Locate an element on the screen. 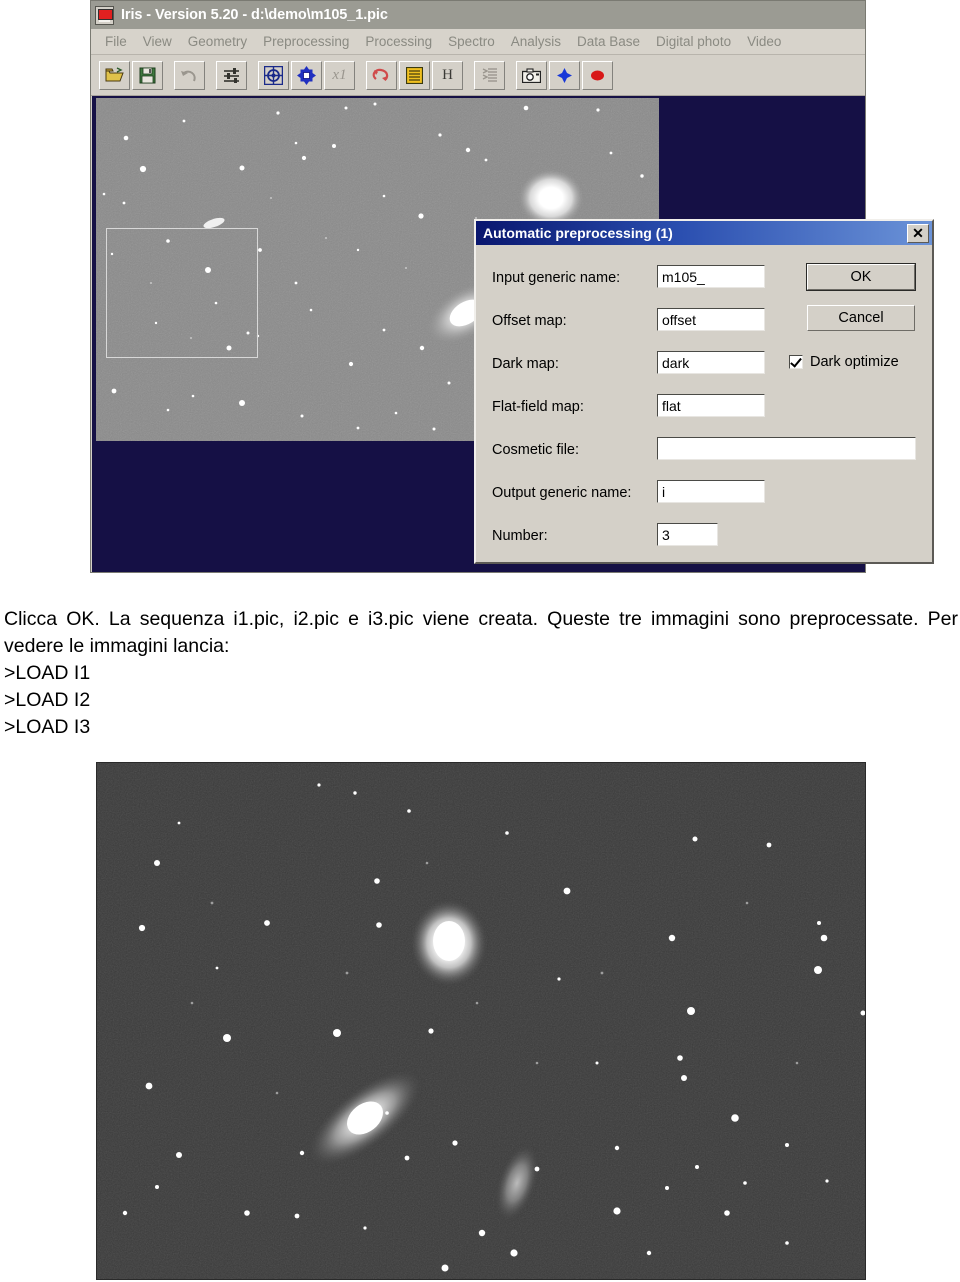  menu-item-view: View is located at coordinates (157, 41).